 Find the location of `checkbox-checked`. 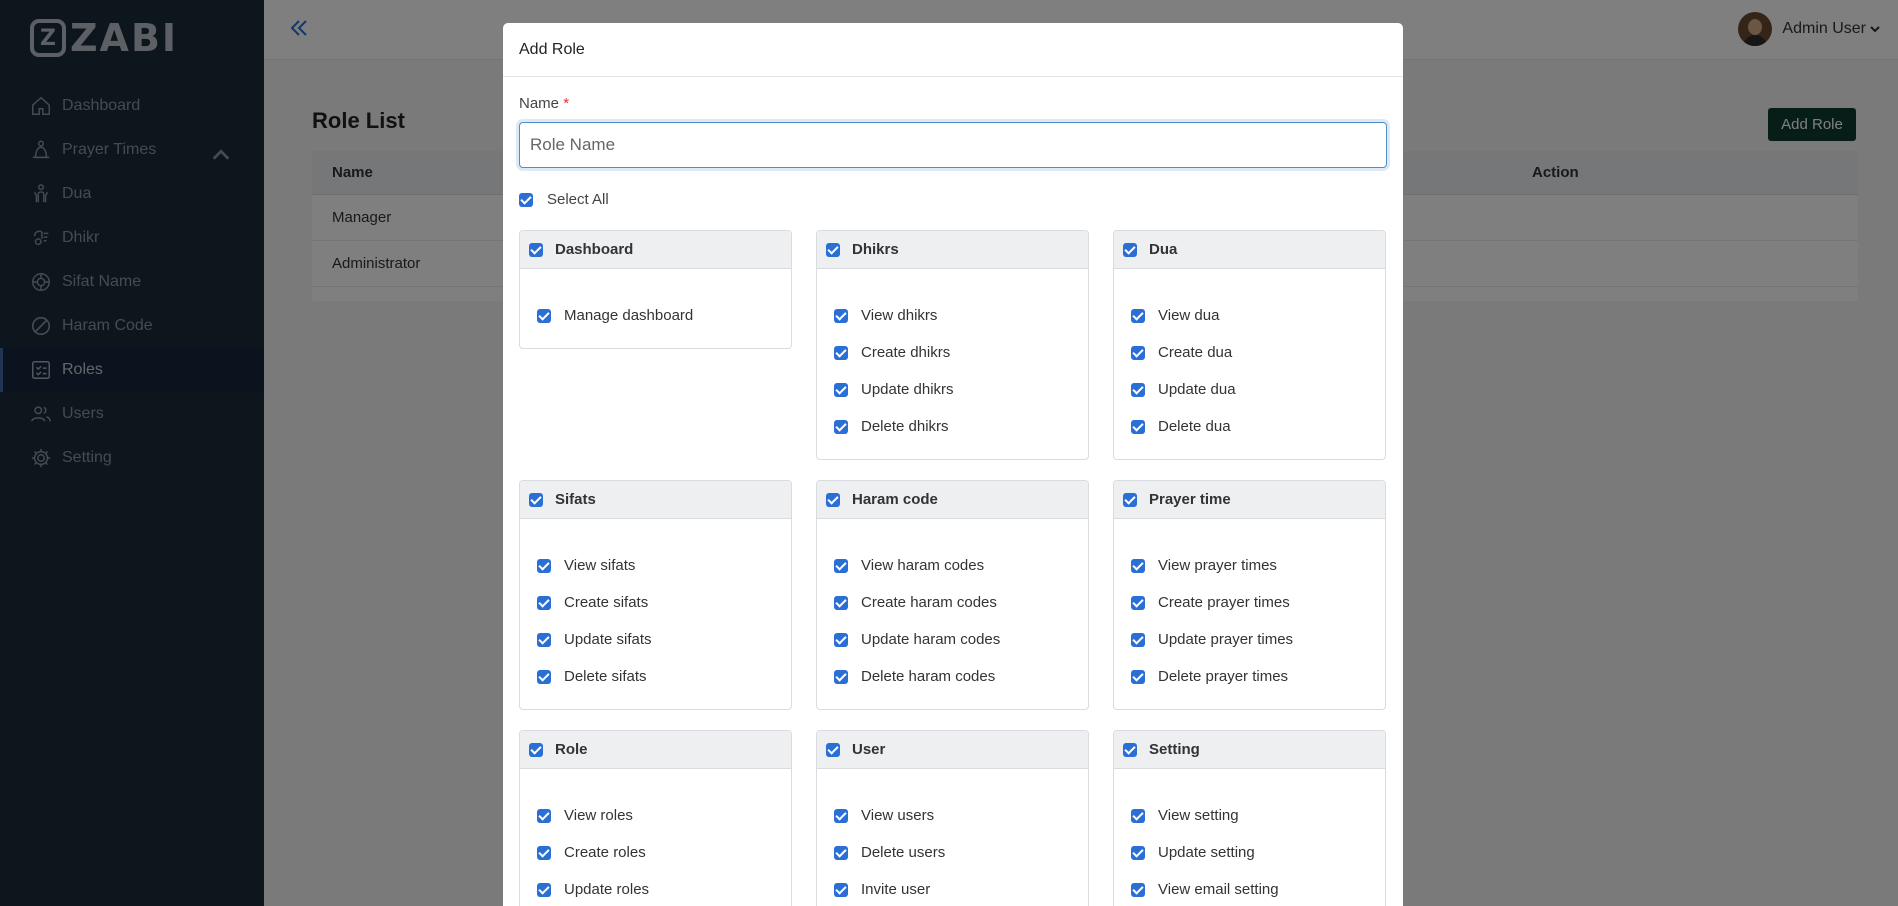

checkbox-checked is located at coordinates (526, 199).